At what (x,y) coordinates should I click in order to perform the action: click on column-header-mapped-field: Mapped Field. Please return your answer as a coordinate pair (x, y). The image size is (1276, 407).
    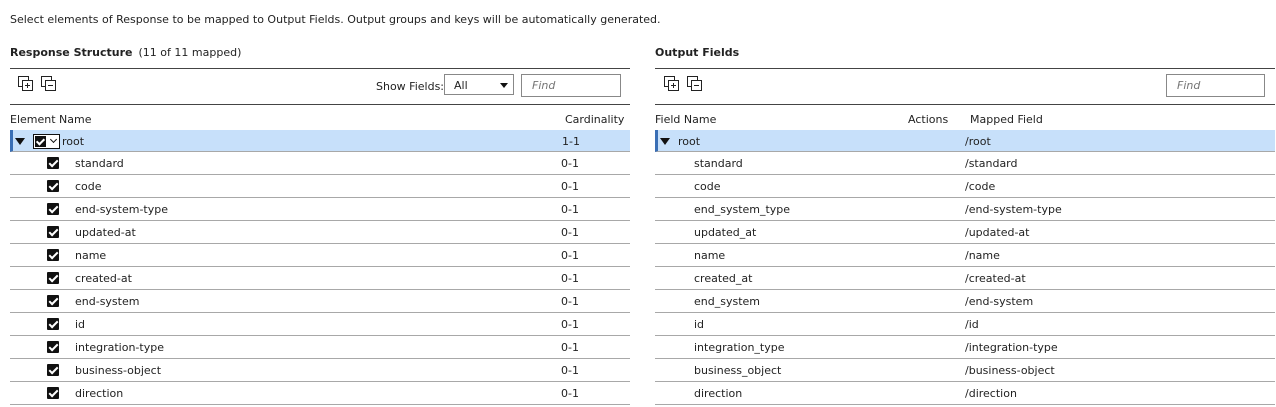
    Looking at the image, I should click on (1006, 119).